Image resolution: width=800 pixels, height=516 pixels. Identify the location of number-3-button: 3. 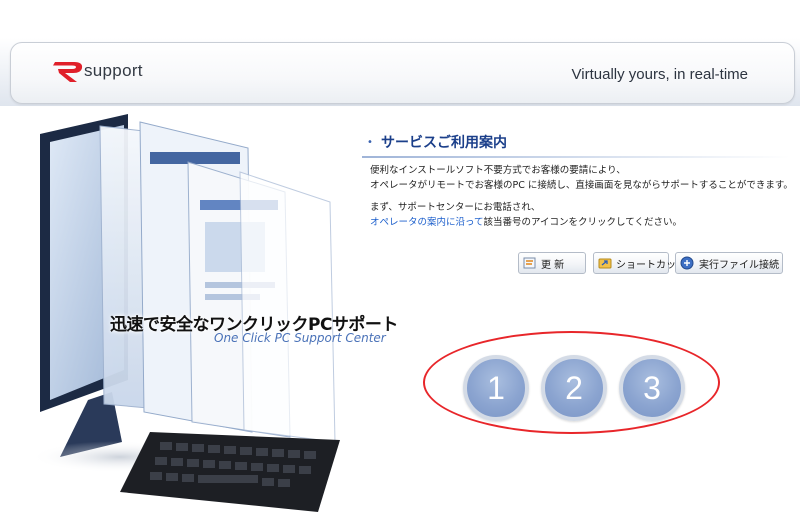
(652, 388).